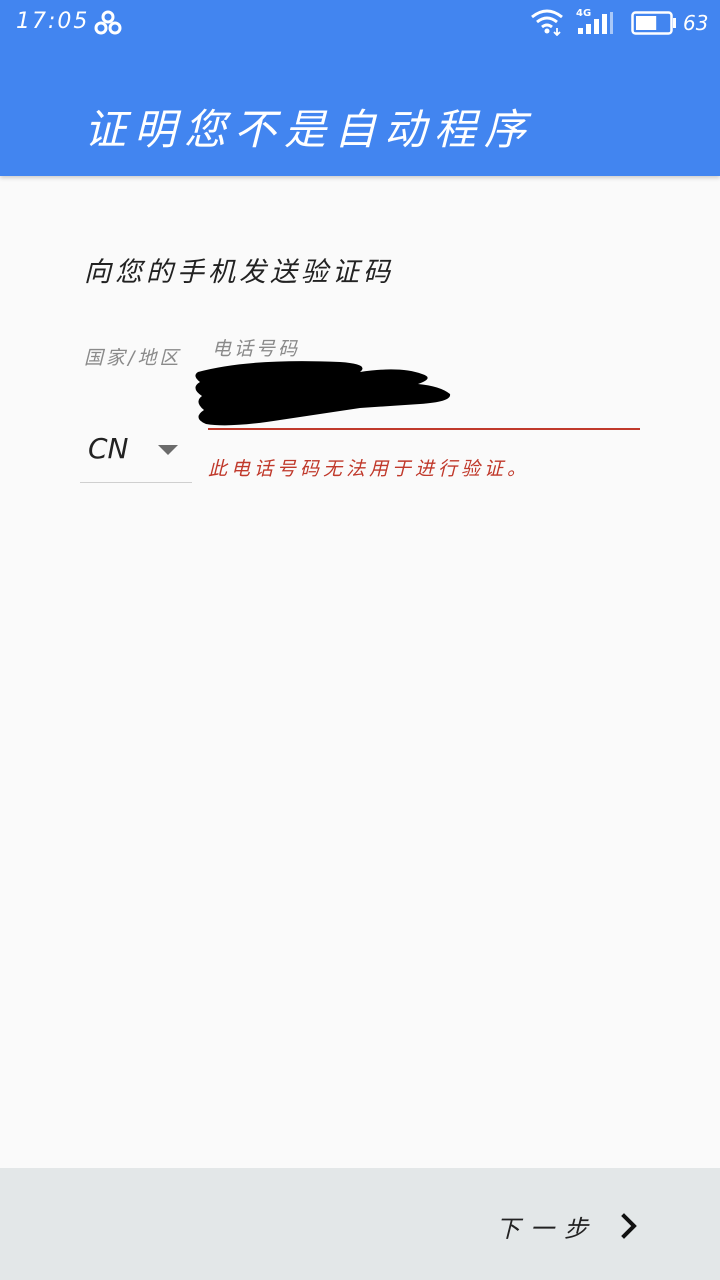  Describe the element at coordinates (133, 358) in the screenshot. I see `country-label: 国家/地区` at that location.